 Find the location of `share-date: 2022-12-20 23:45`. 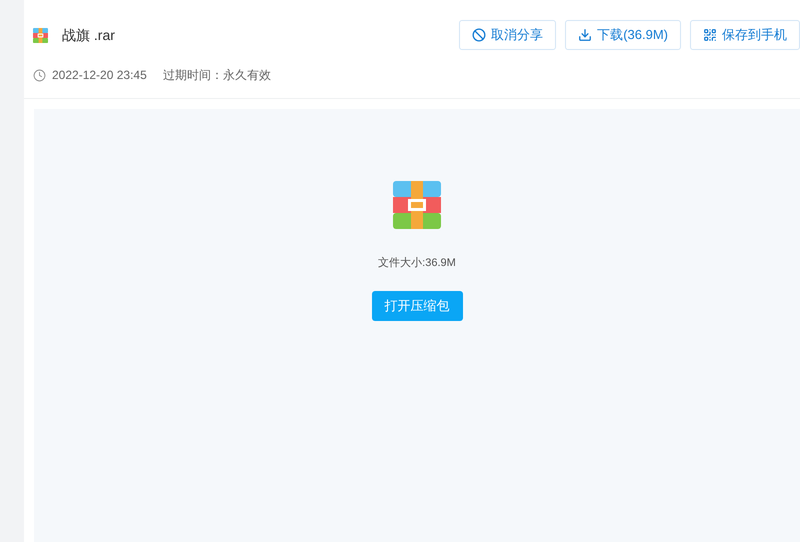

share-date: 2022-12-20 23:45 is located at coordinates (99, 75).